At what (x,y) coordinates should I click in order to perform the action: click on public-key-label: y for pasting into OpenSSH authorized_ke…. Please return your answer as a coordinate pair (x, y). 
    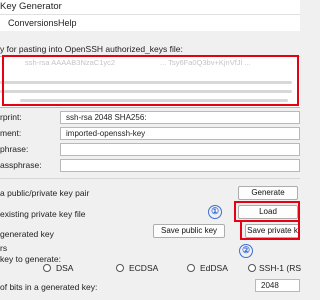
    Looking at the image, I should click on (91, 49).